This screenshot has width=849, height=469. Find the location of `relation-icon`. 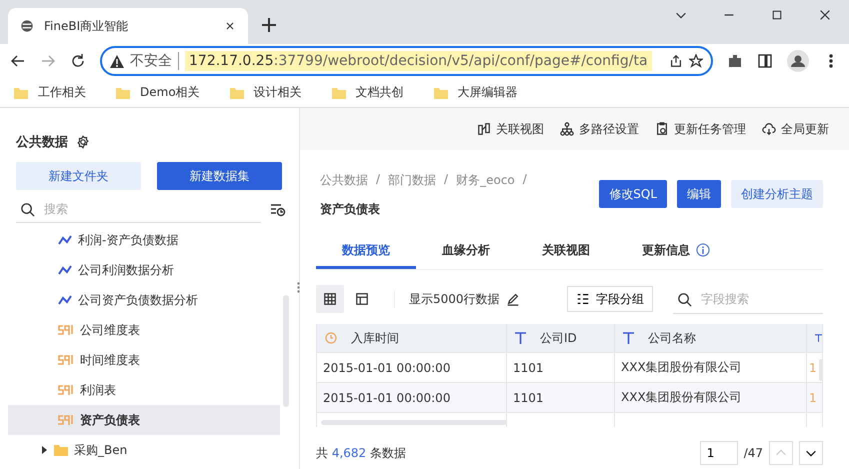

relation-icon is located at coordinates (484, 129).